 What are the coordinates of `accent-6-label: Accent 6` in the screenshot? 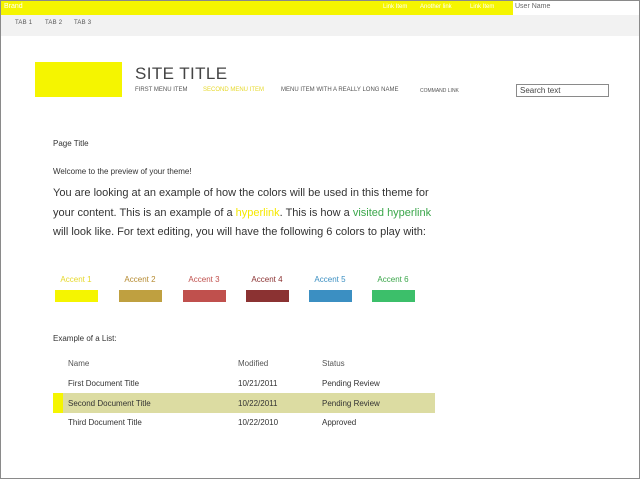 It's located at (393, 279).